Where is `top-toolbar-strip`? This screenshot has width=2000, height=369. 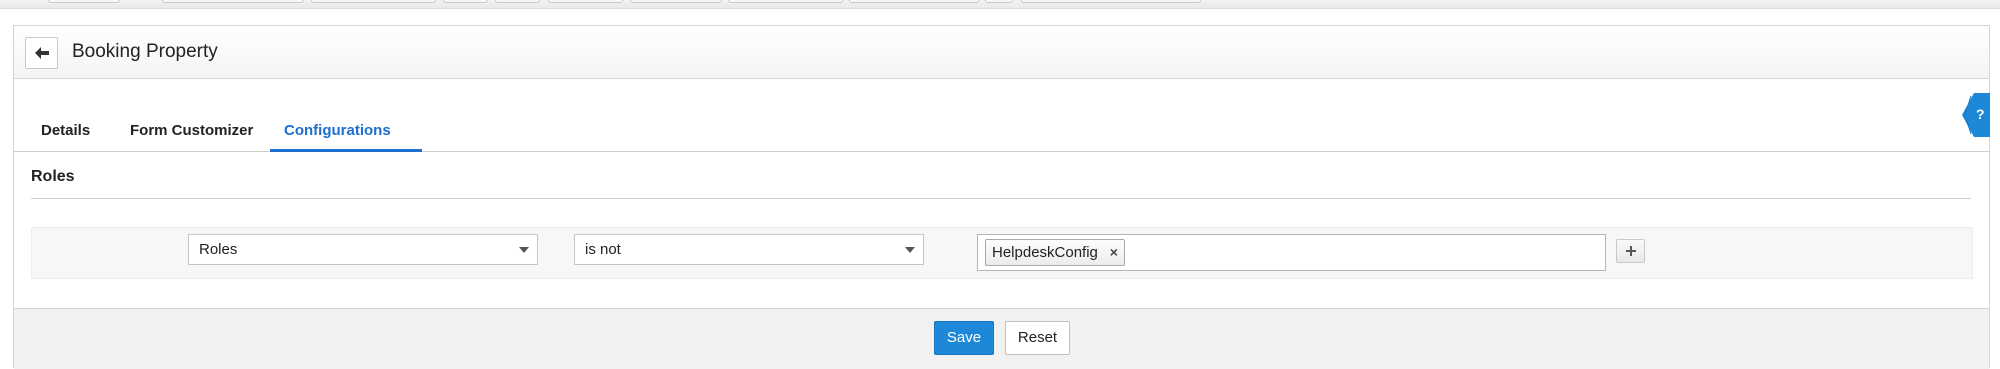 top-toolbar-strip is located at coordinates (1000, 4).